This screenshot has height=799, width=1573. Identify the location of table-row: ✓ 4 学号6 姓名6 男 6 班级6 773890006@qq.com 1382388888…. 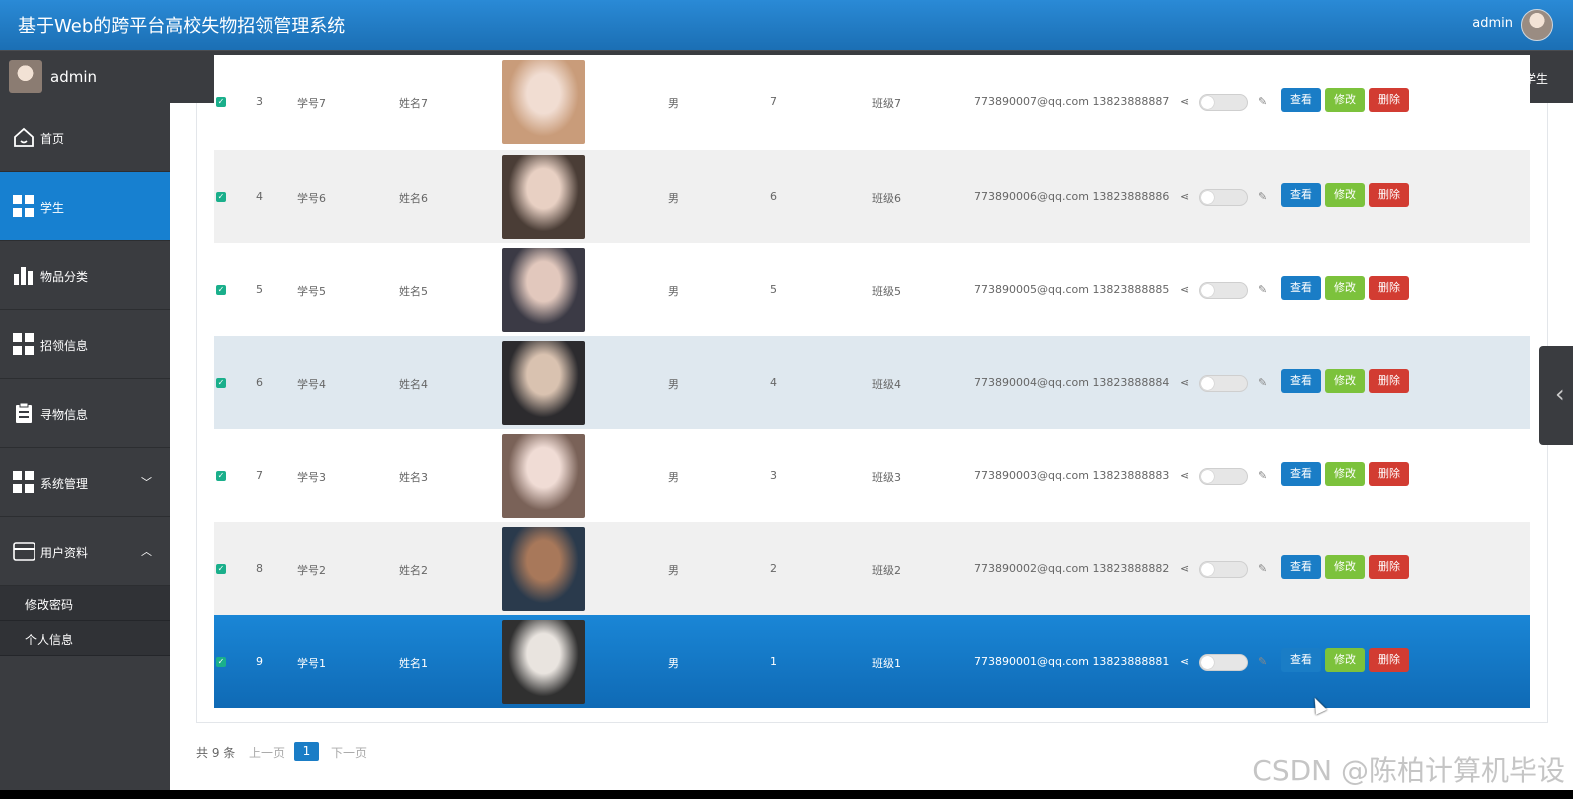
(872, 196).